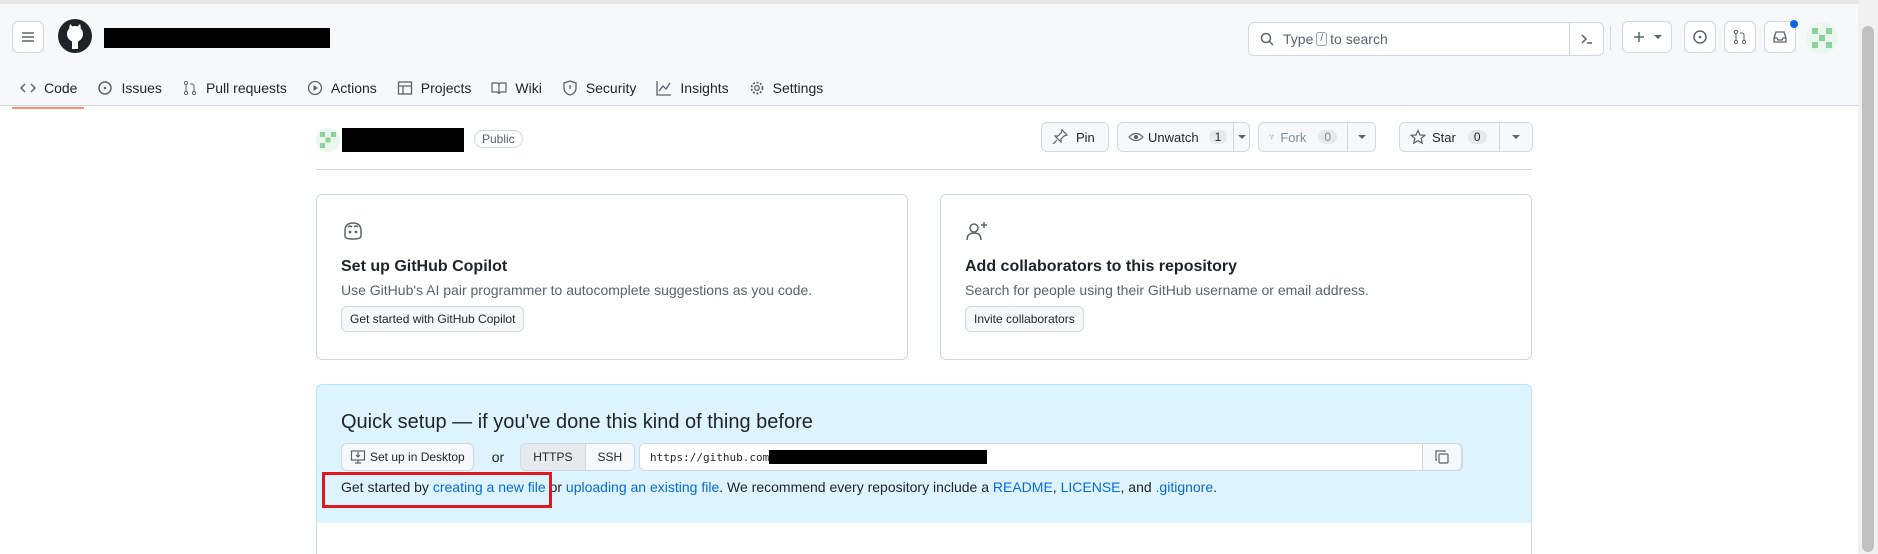  I want to click on tab-projects: Projects, so click(434, 88).